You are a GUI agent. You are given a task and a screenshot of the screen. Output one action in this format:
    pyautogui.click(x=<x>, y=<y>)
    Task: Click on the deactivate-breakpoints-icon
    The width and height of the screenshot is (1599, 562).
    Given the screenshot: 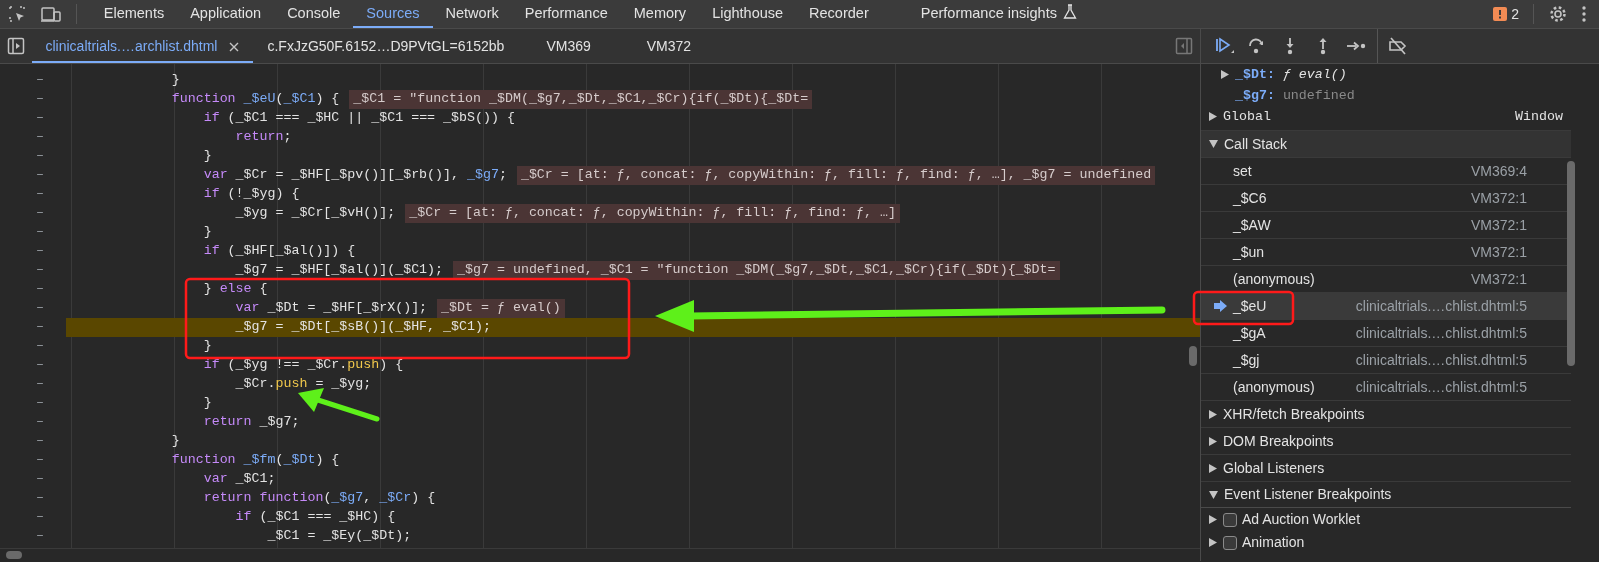 What is the action you would take?
    pyautogui.click(x=1398, y=46)
    